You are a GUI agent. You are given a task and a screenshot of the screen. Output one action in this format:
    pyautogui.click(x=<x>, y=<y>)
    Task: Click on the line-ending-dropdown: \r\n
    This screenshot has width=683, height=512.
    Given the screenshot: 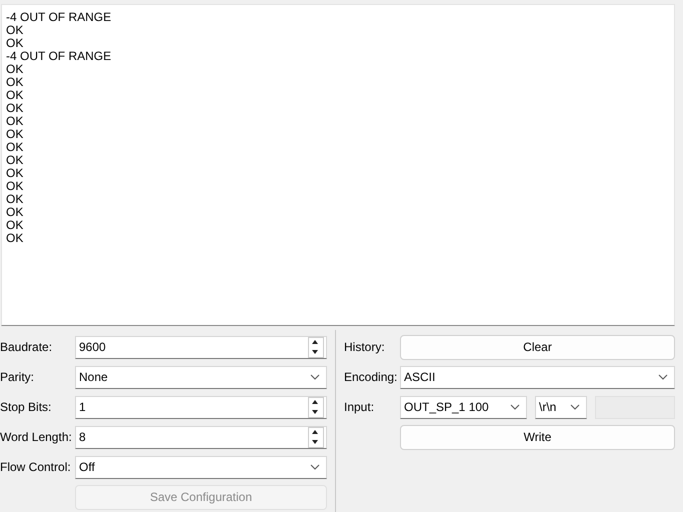 What is the action you would take?
    pyautogui.click(x=561, y=407)
    